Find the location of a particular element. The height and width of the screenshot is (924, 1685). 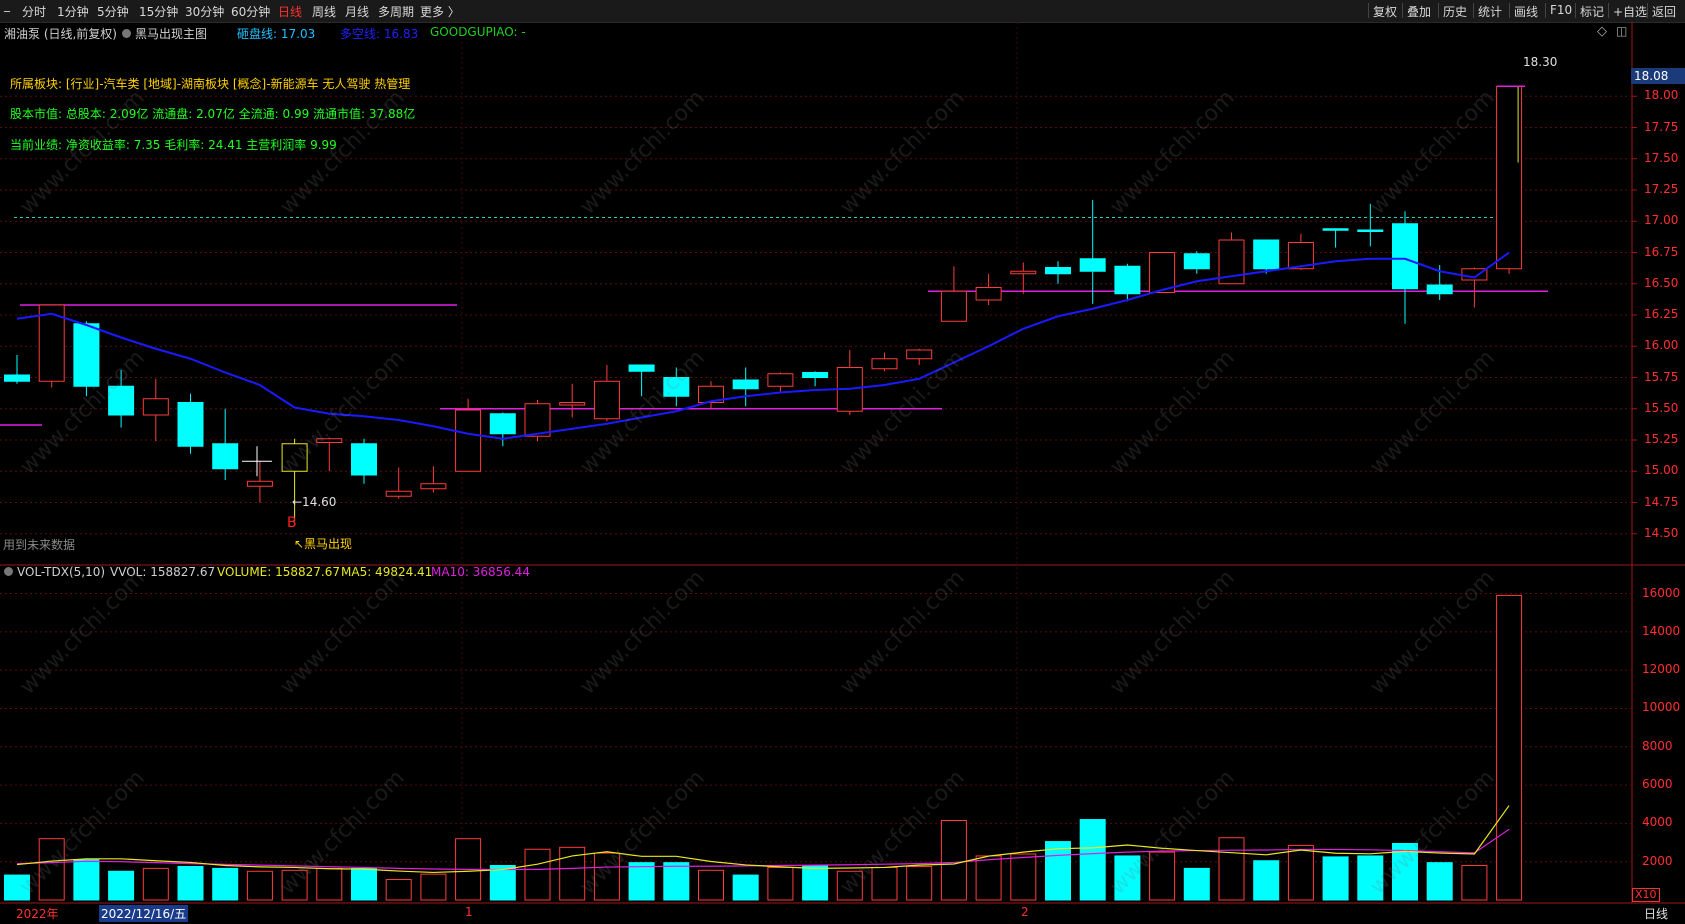

period-tab: 周线 is located at coordinates (324, 11).